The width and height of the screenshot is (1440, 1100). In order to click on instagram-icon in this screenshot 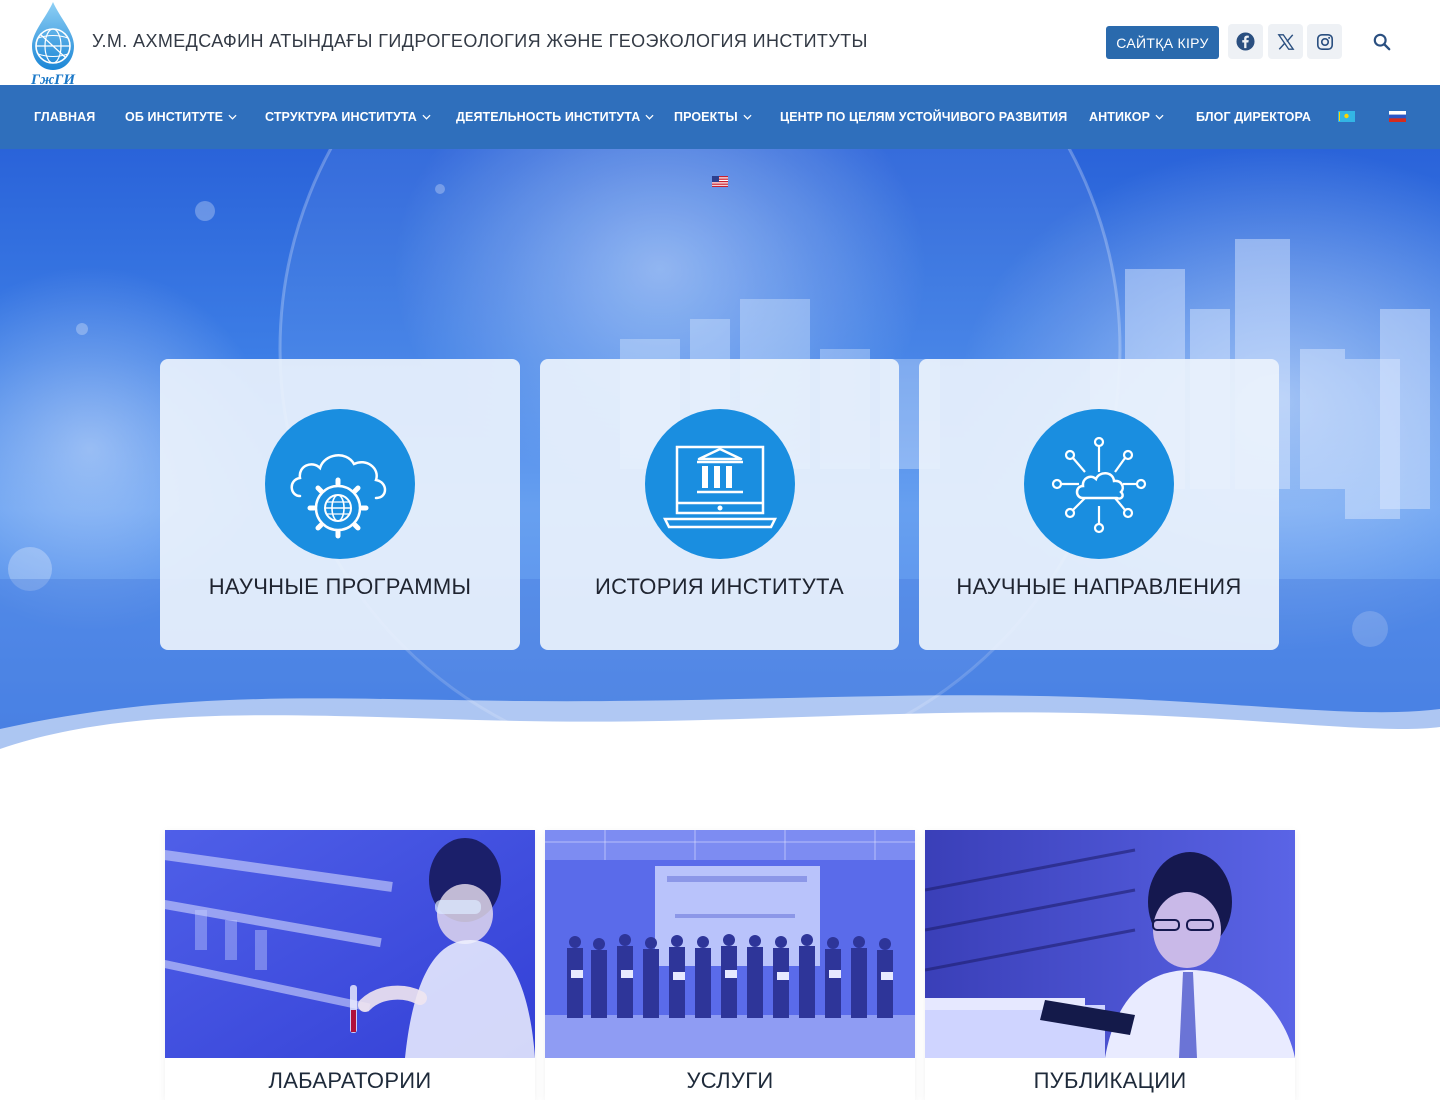, I will do `click(1324, 41)`.